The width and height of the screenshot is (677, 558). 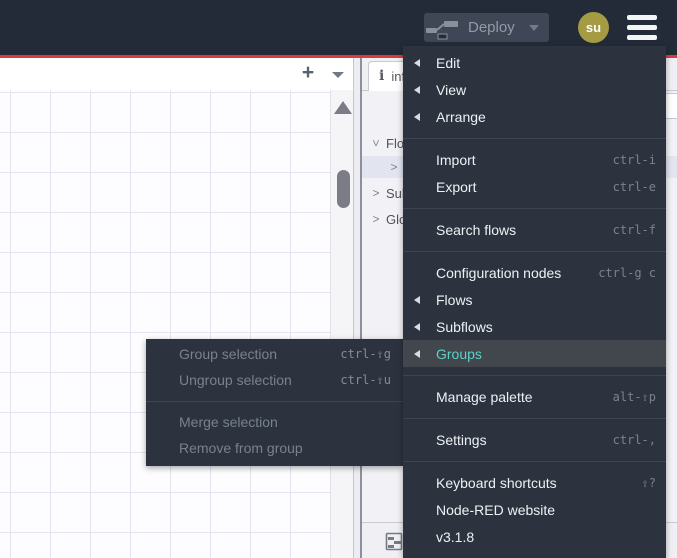 What do you see at coordinates (343, 189) in the screenshot?
I see `canvas-vscrollbar-thumb` at bounding box center [343, 189].